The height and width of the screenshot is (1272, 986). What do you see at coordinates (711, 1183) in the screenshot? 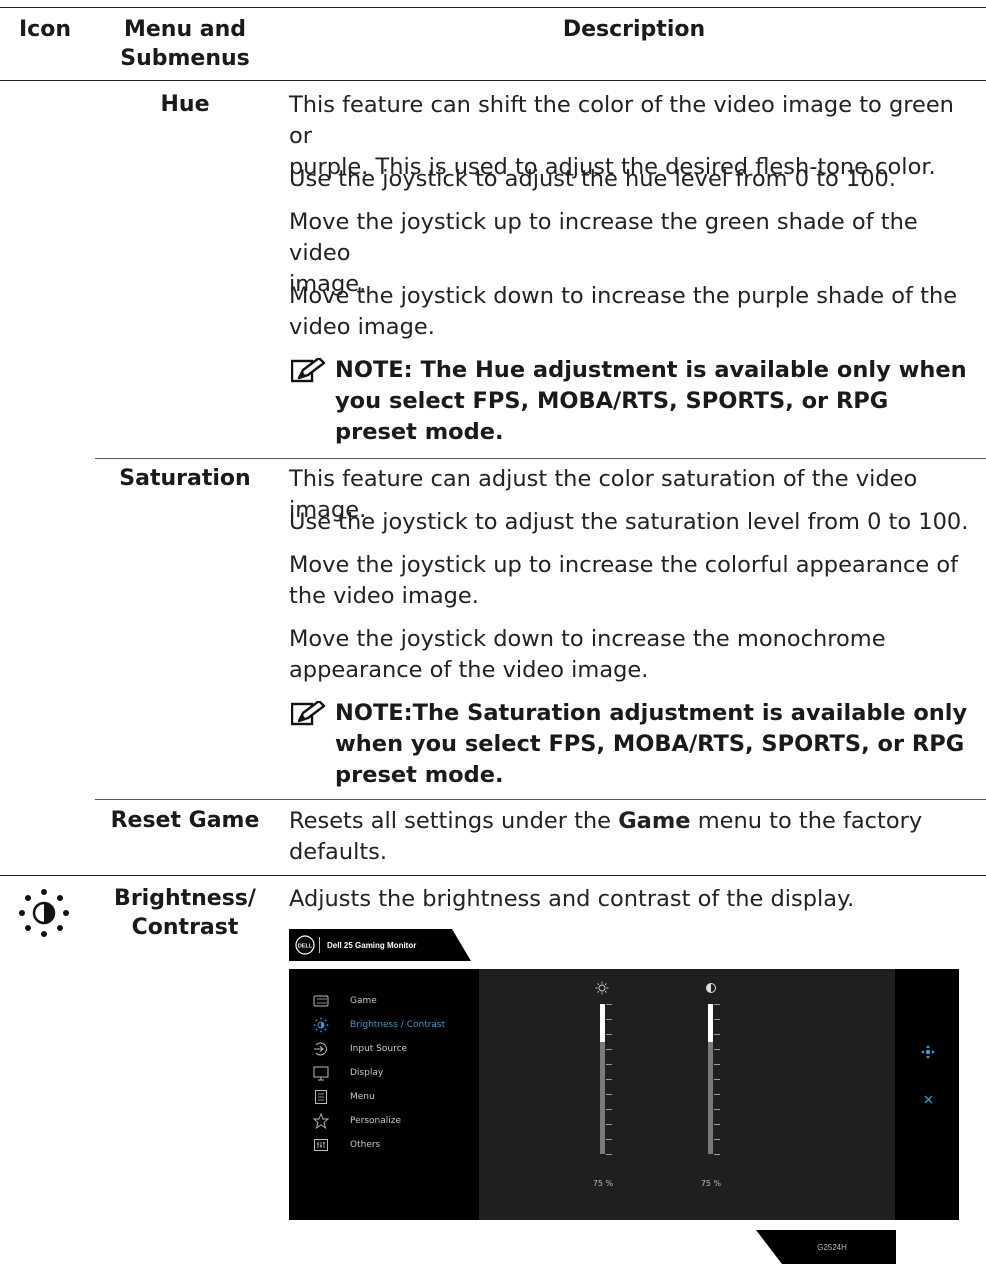
I see `contrast-value: 75 %` at bounding box center [711, 1183].